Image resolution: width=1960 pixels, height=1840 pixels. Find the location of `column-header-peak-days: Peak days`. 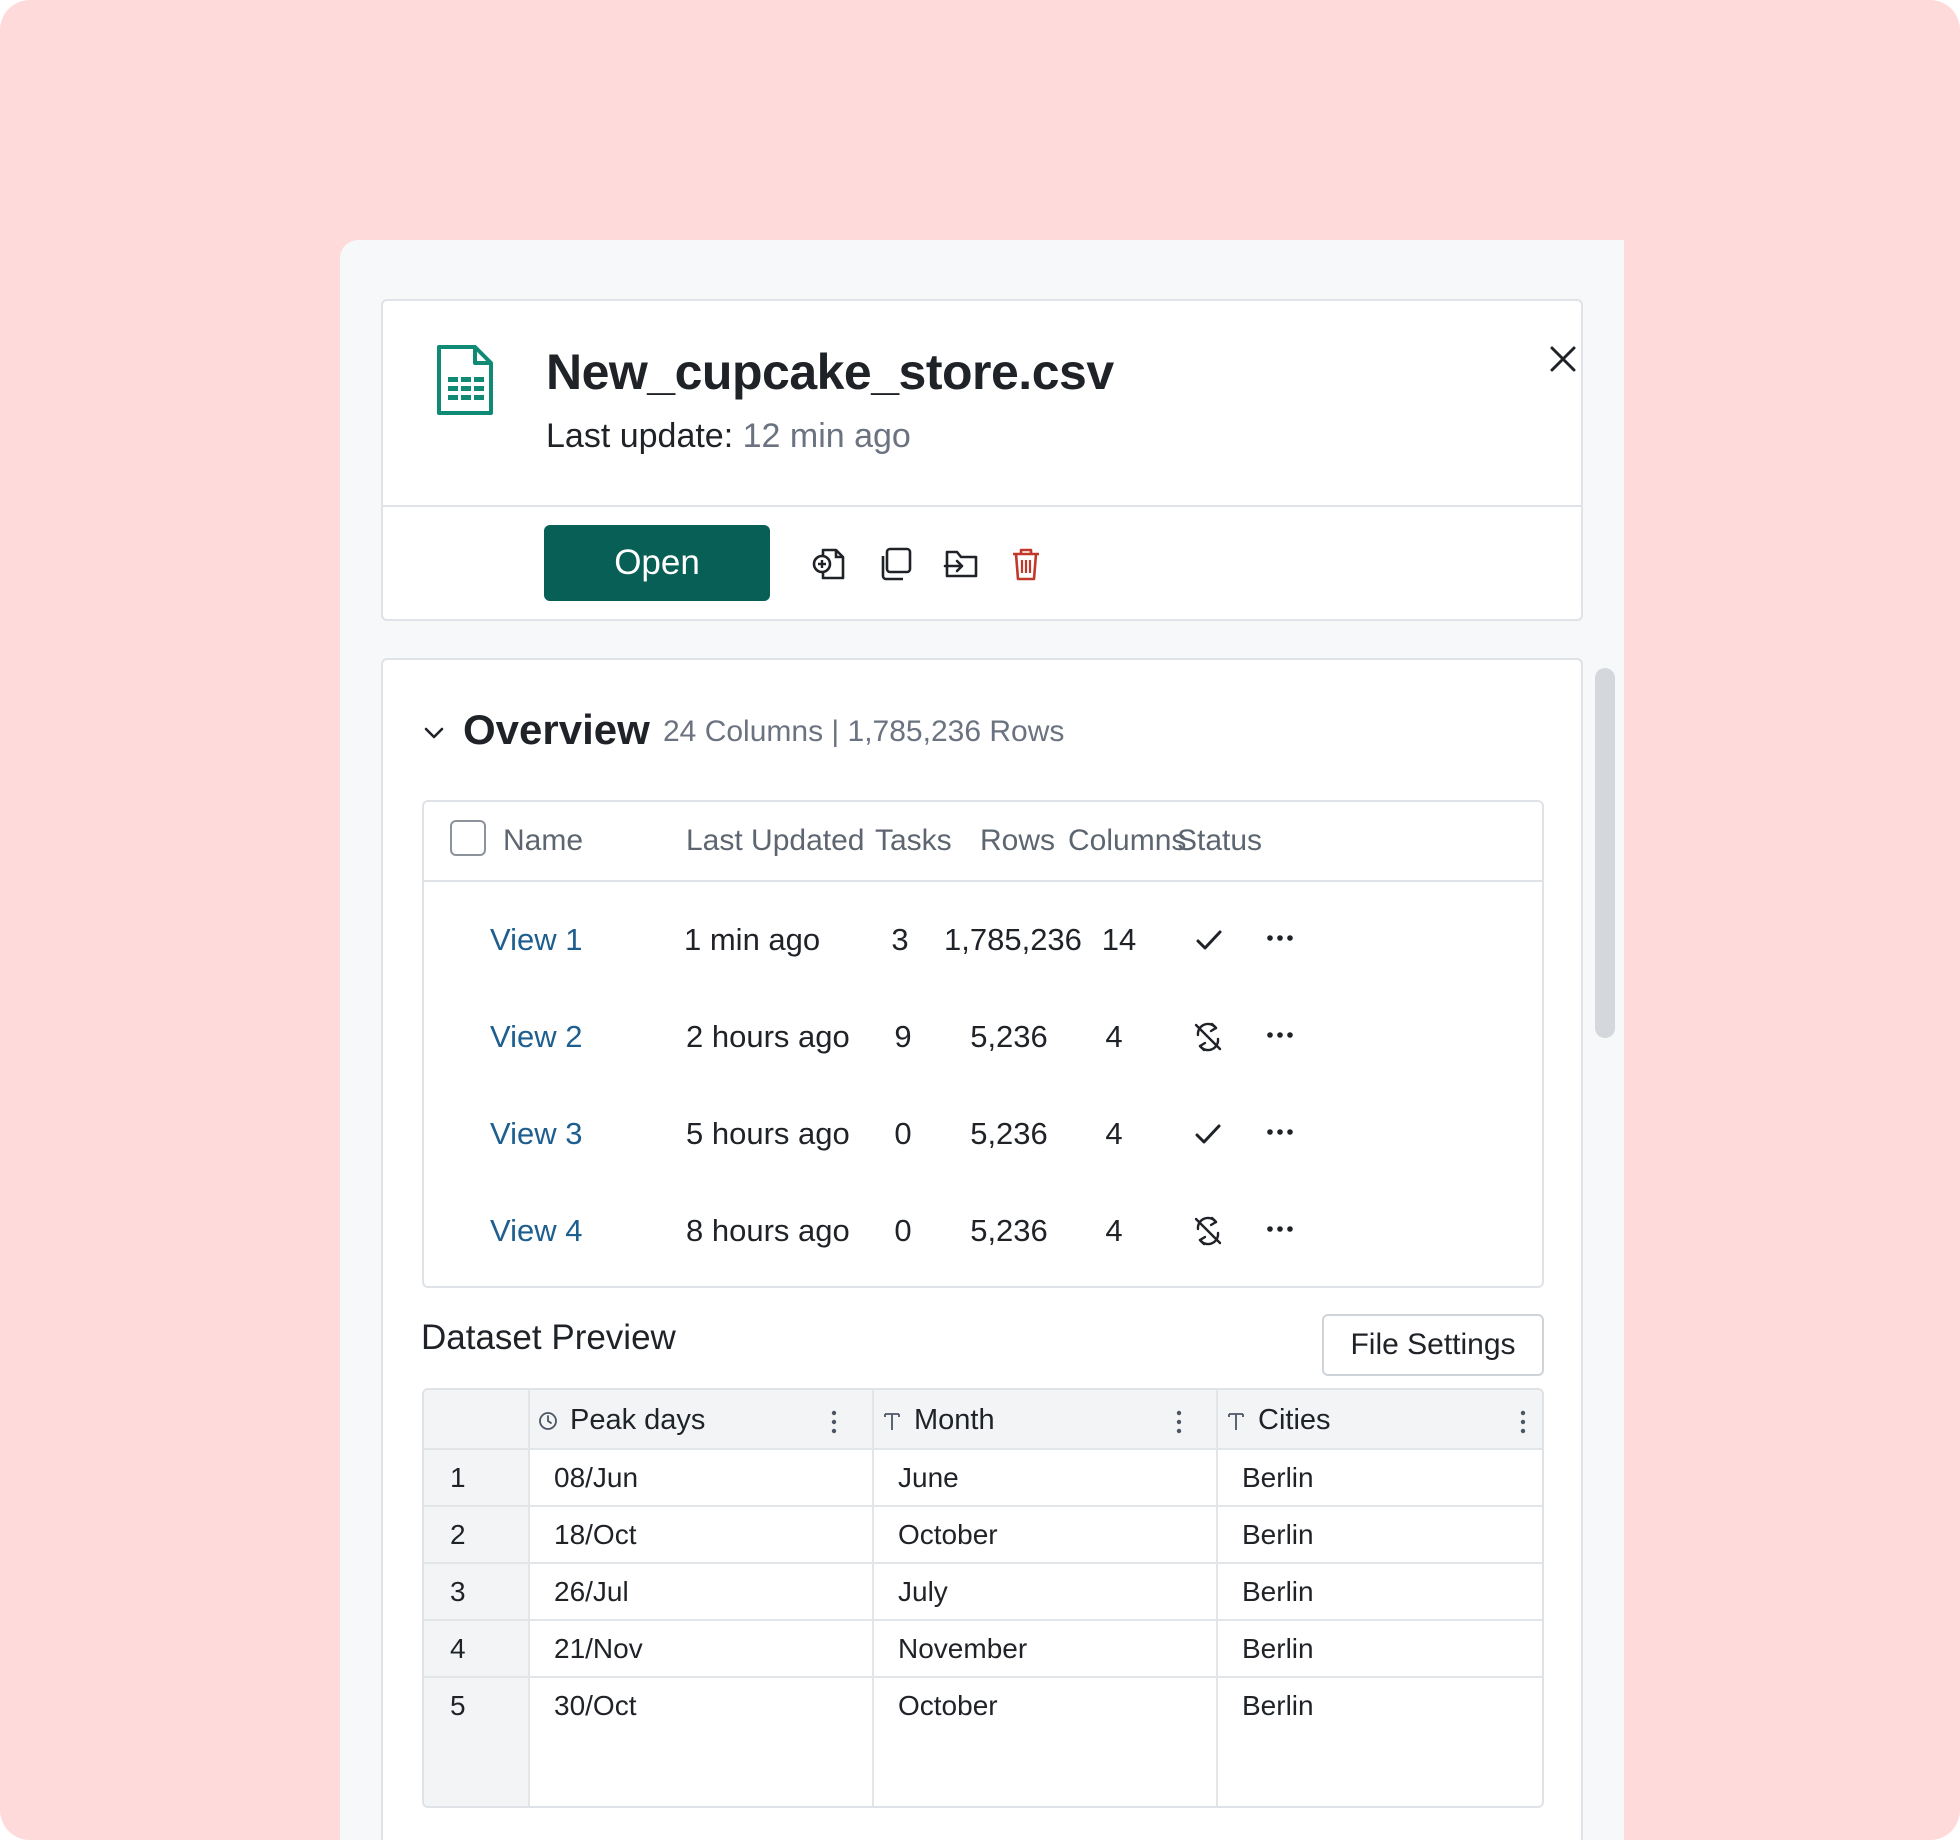

column-header-peak-days: Peak days is located at coordinates (620, 1420).